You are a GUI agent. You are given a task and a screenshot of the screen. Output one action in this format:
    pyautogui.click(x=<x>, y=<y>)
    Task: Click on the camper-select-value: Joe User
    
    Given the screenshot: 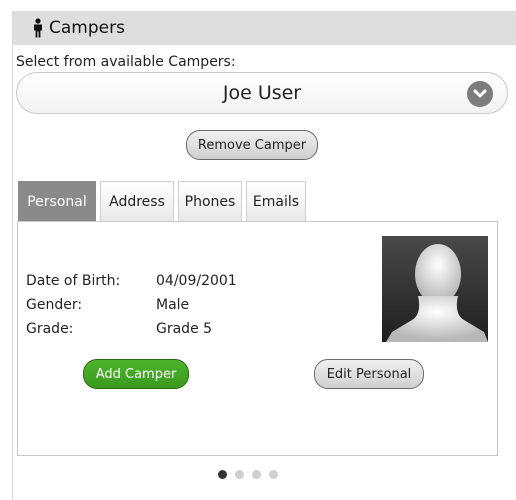 What is the action you would take?
    pyautogui.click(x=262, y=93)
    